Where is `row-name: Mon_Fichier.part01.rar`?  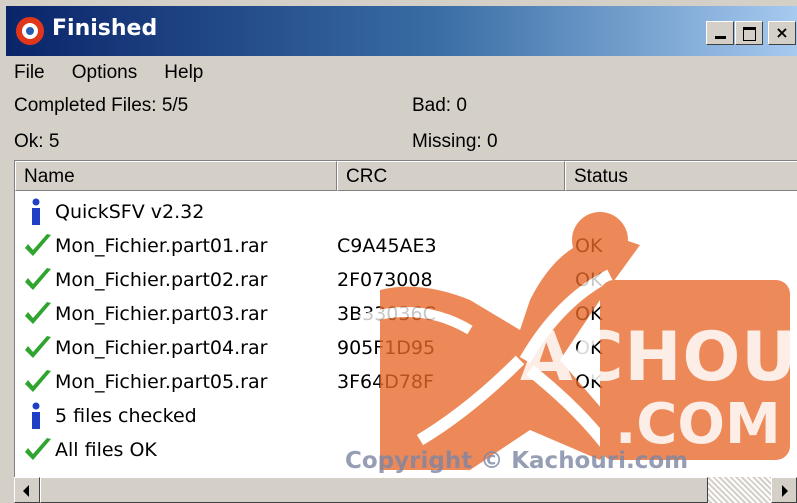
row-name: Mon_Fichier.part01.rar is located at coordinates (161, 246).